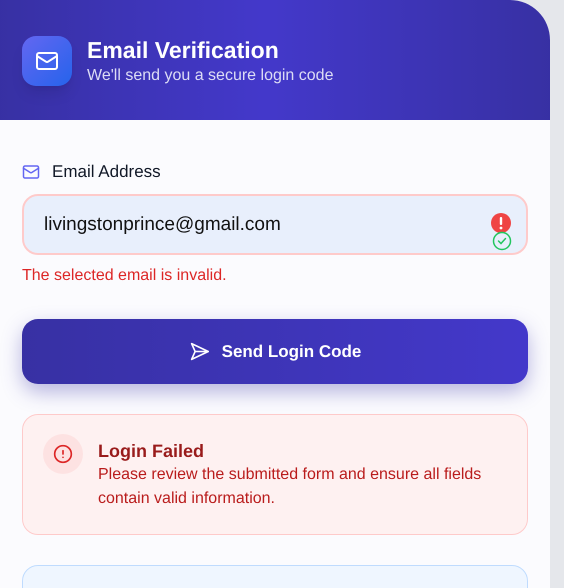 The height and width of the screenshot is (588, 564). I want to click on email-field: livingstonprince@gmail.com, so click(275, 224).